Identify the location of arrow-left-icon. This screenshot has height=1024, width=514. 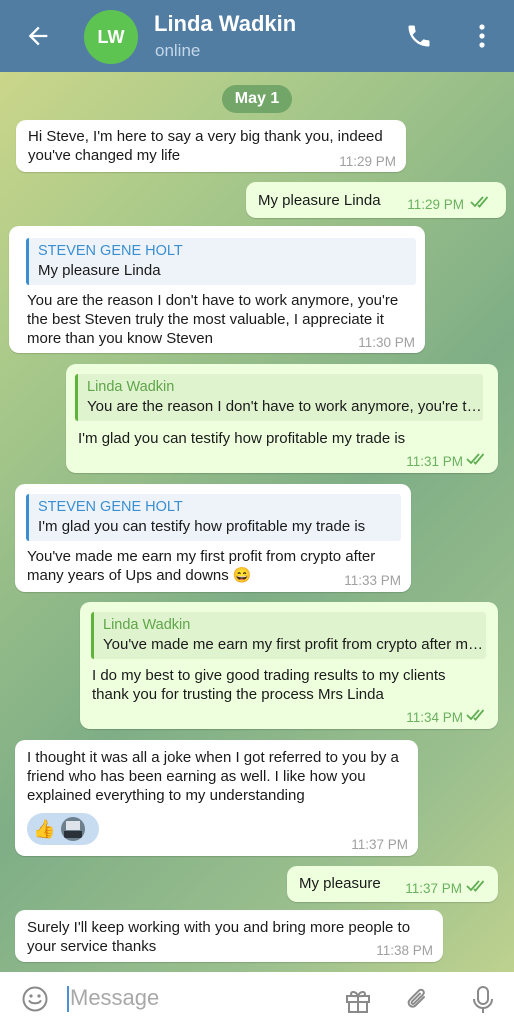
(38, 36).